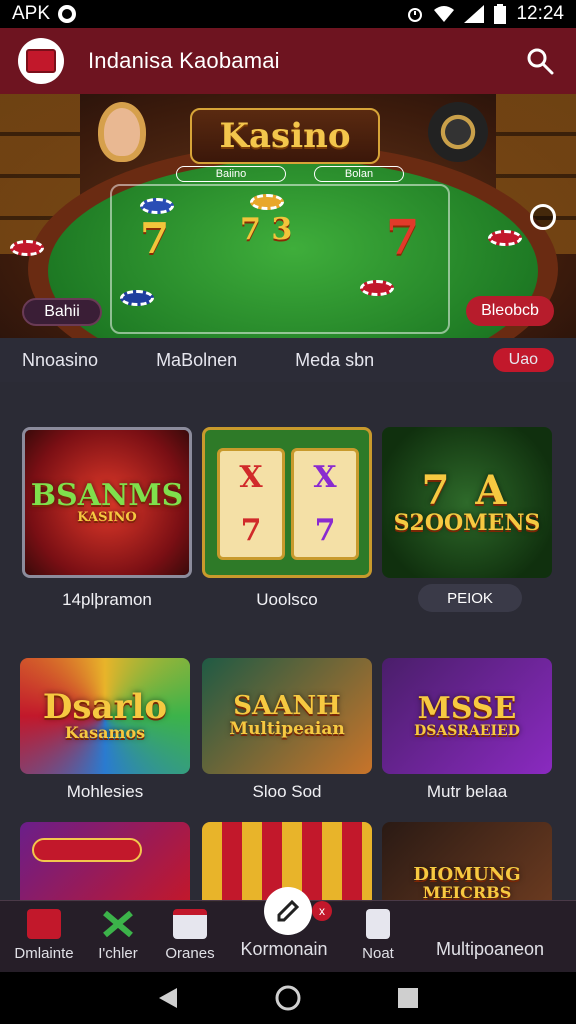  I want to click on document-icon, so click(378, 924).